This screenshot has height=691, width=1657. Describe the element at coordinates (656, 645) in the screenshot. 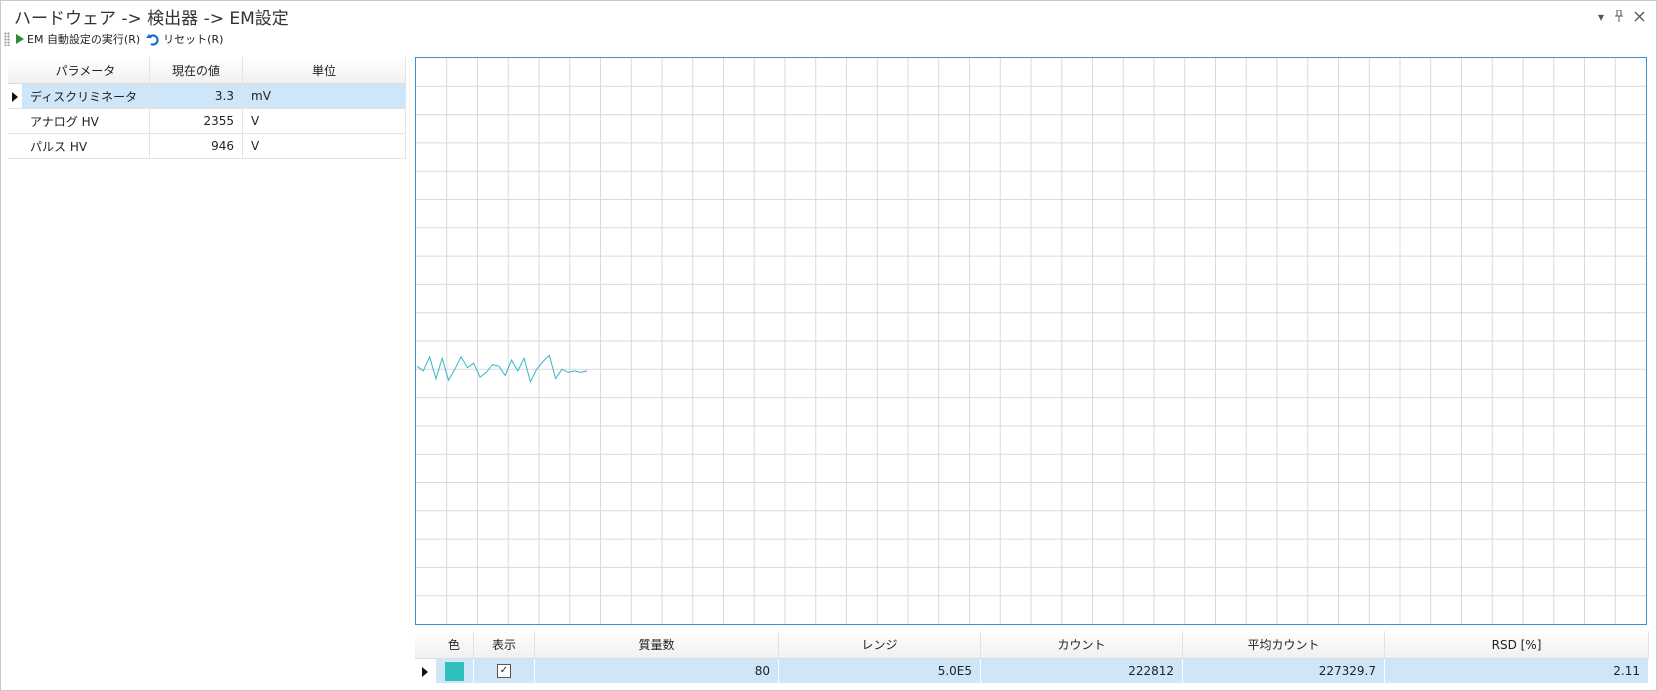

I see `mass-header-mass: 質量数` at that location.